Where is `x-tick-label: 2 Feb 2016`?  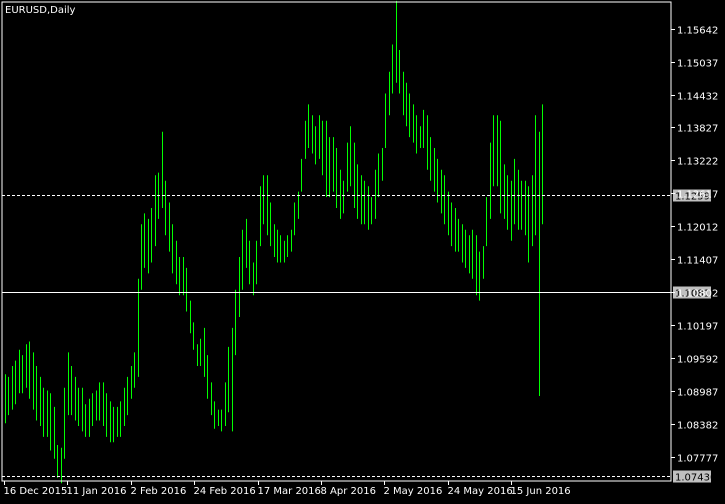
x-tick-label: 2 Feb 2016 is located at coordinates (159, 491).